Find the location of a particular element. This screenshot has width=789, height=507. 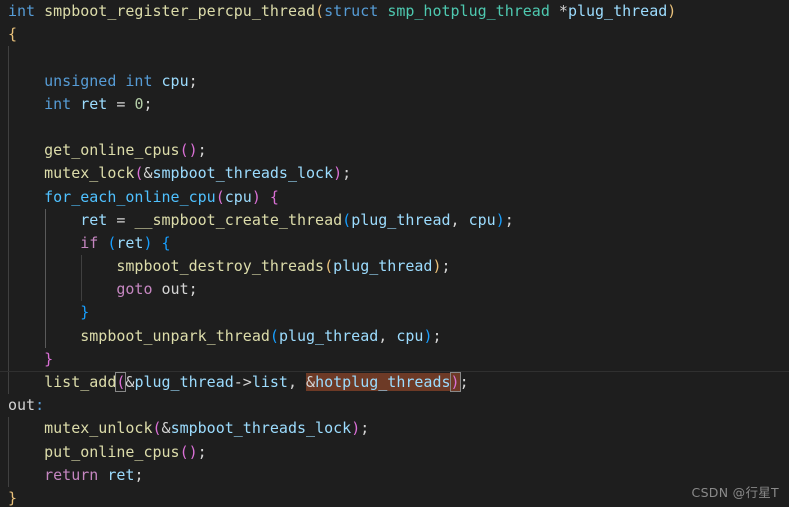

code-token: smp_hotplug_thread is located at coordinates (468, 11).